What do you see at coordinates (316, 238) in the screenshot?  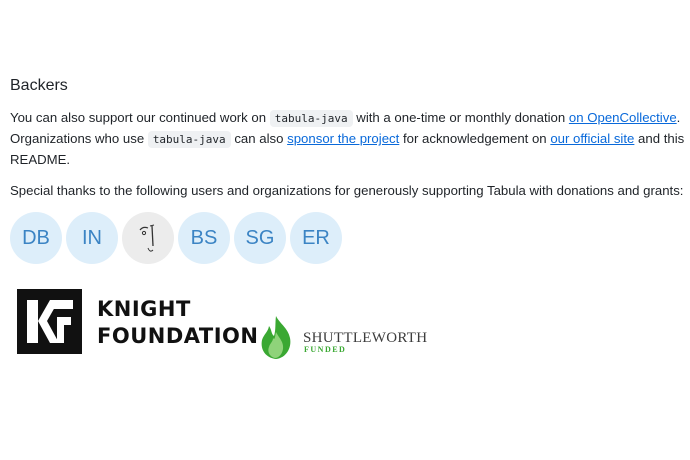 I see `backer-avatar: ER` at bounding box center [316, 238].